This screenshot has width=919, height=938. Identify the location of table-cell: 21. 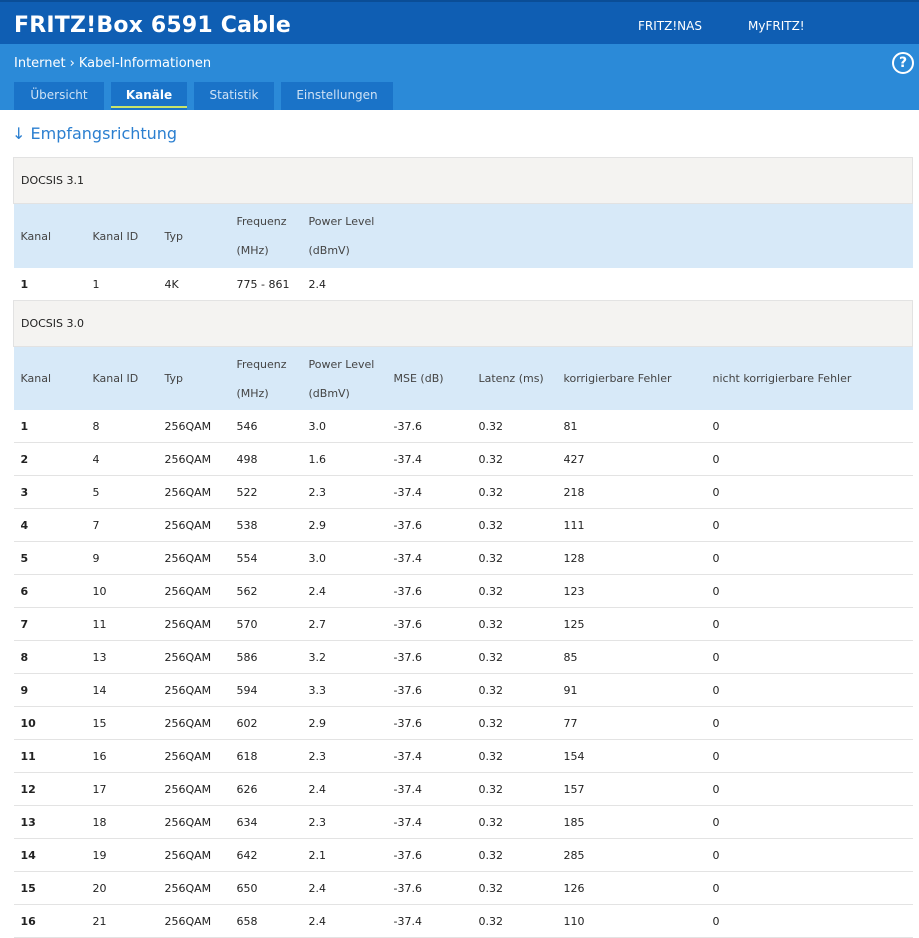
(121, 921).